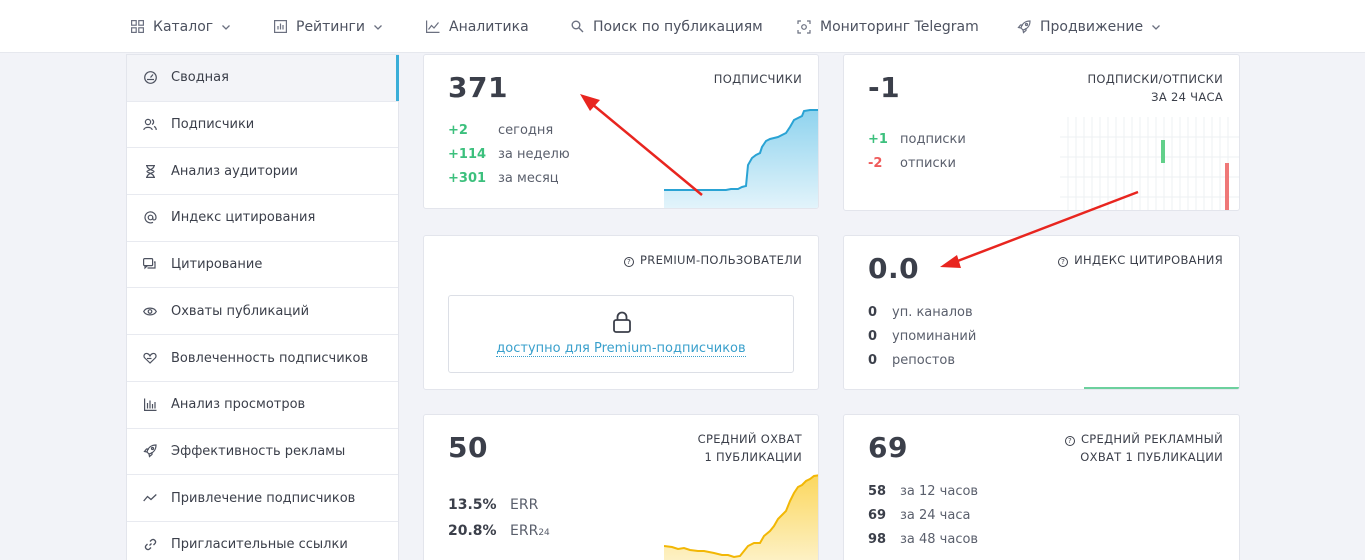 The height and width of the screenshot is (560, 1365). What do you see at coordinates (1140, 260) in the screenshot?
I see `citation-index-title: ? ИНДЕКС ЦИТИРОВАНИЯ` at bounding box center [1140, 260].